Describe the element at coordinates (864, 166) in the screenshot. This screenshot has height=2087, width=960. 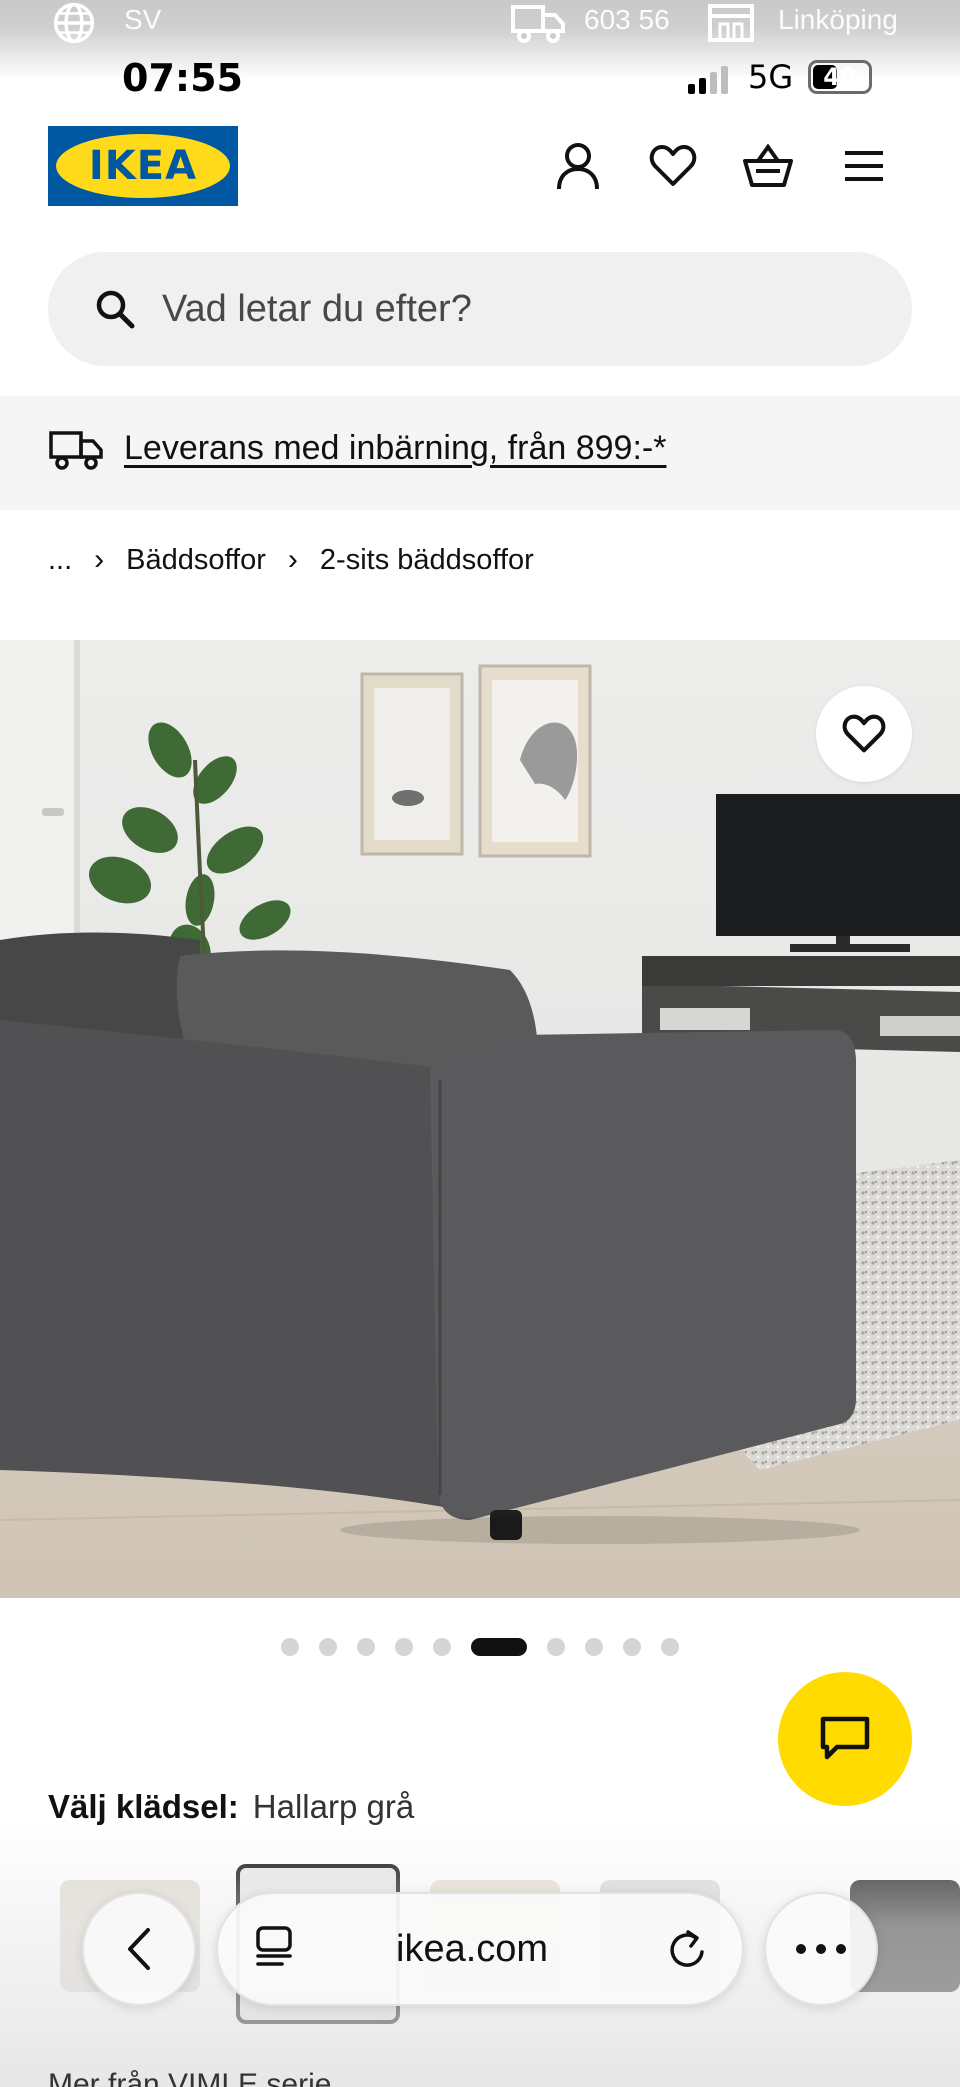
I see `menu-icon` at that location.